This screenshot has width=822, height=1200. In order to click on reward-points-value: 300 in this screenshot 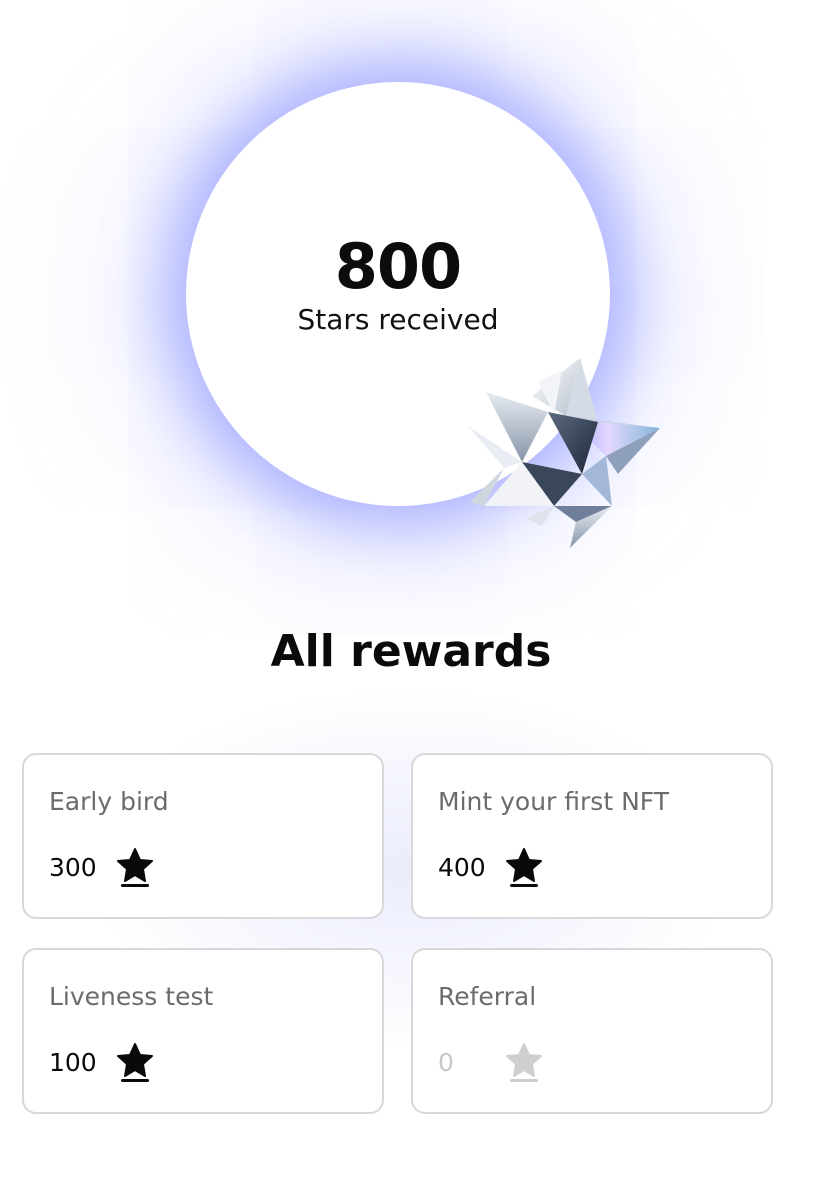, I will do `click(73, 867)`.